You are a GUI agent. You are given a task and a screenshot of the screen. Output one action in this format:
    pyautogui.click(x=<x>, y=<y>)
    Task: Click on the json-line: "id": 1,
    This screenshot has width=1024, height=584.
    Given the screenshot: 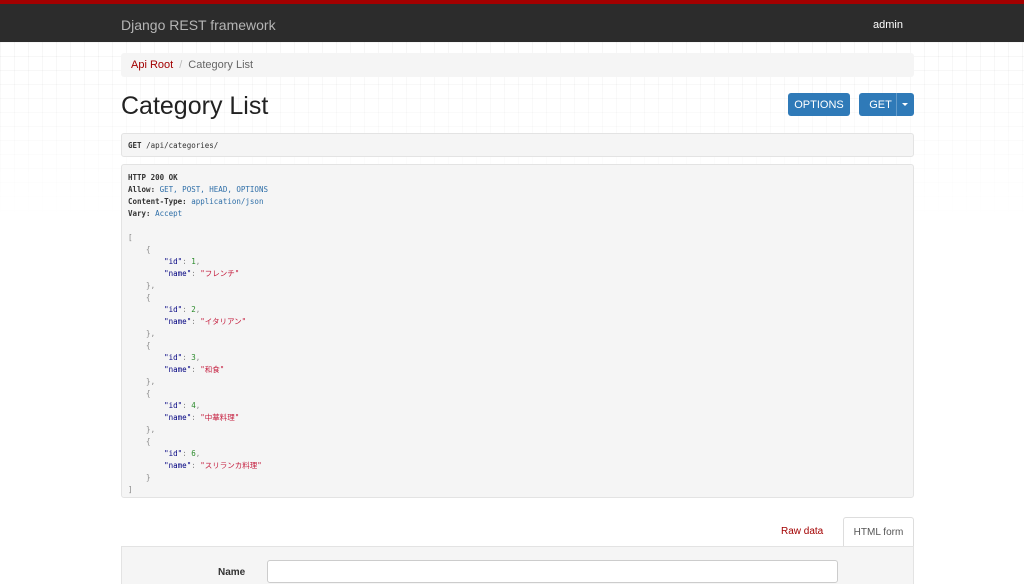 What is the action you would take?
    pyautogui.click(x=182, y=261)
    